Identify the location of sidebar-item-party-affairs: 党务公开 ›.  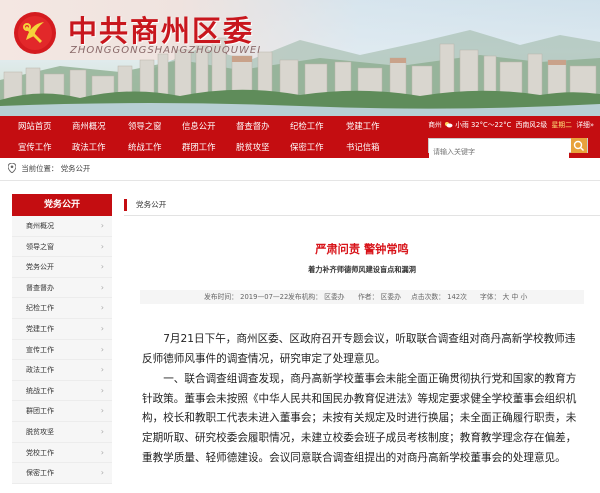
(62, 267).